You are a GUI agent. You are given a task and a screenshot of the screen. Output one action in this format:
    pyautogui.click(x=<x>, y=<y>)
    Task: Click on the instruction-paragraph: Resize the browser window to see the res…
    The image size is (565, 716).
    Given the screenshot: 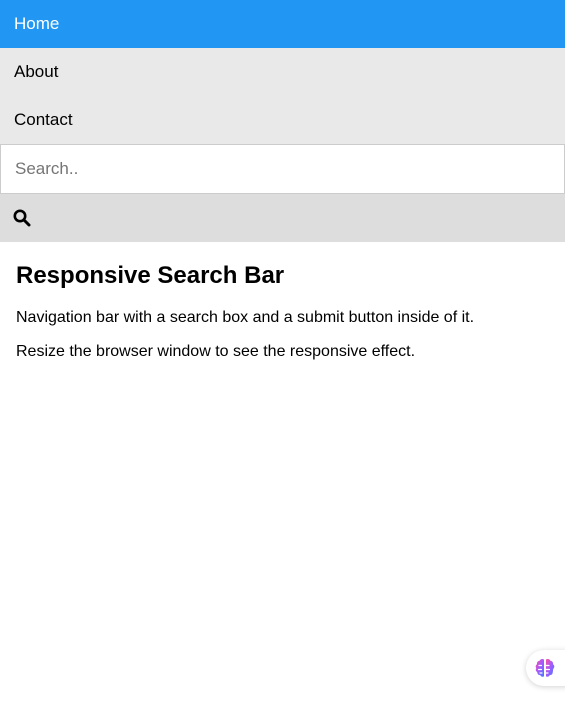 What is the action you would take?
    pyautogui.click(x=216, y=351)
    